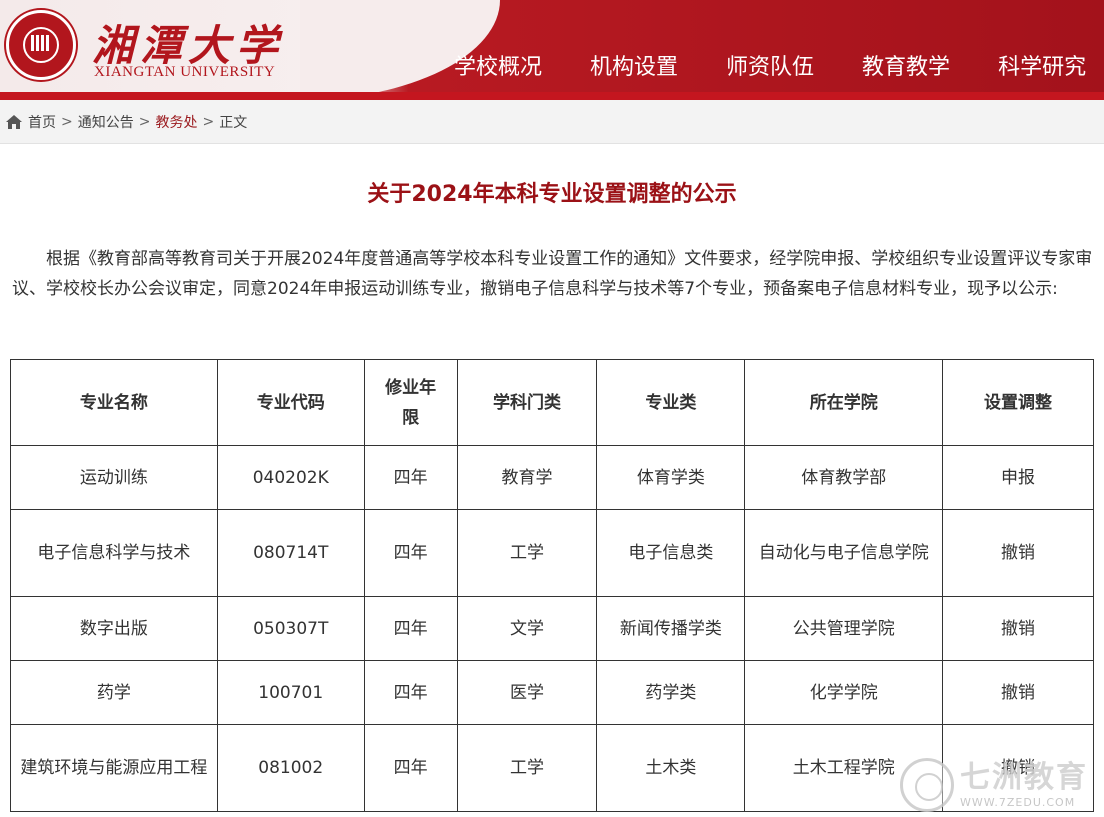 This screenshot has width=1104, height=817. Describe the element at coordinates (844, 553) in the screenshot. I see `cell-college: 自动化与电子信息学院` at that location.